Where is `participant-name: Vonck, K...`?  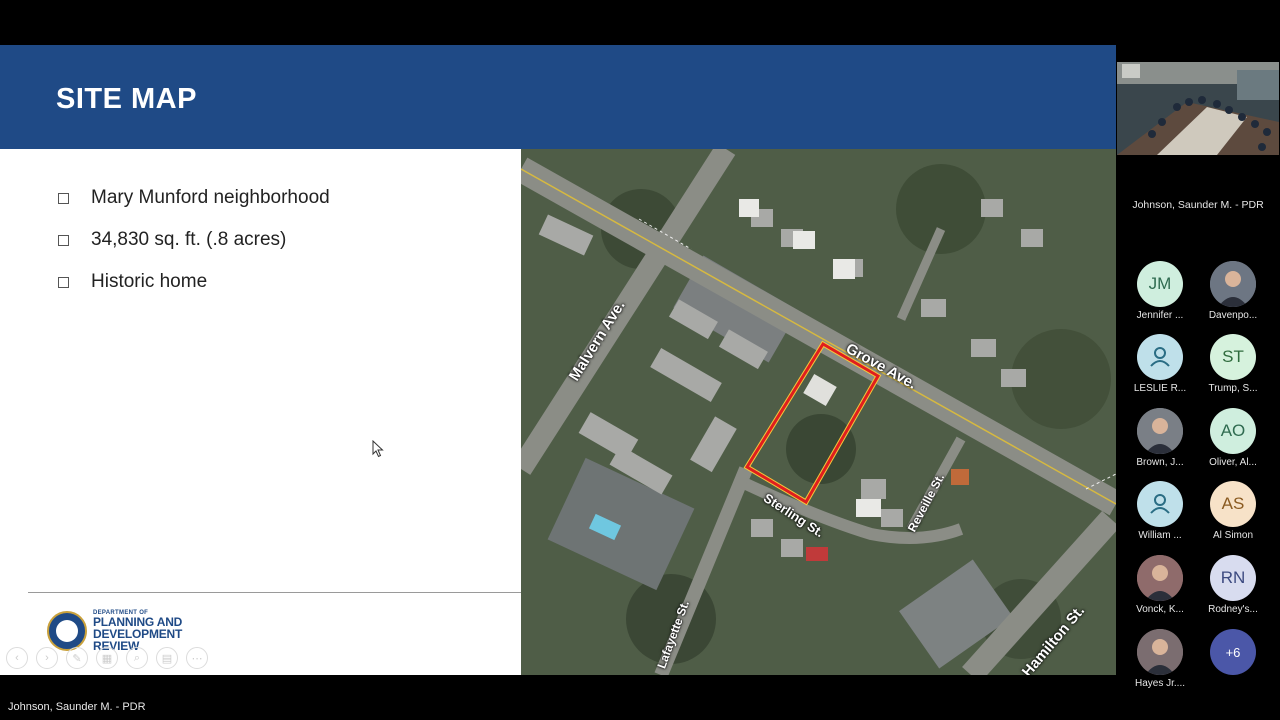 participant-name: Vonck, K... is located at coordinates (1160, 609).